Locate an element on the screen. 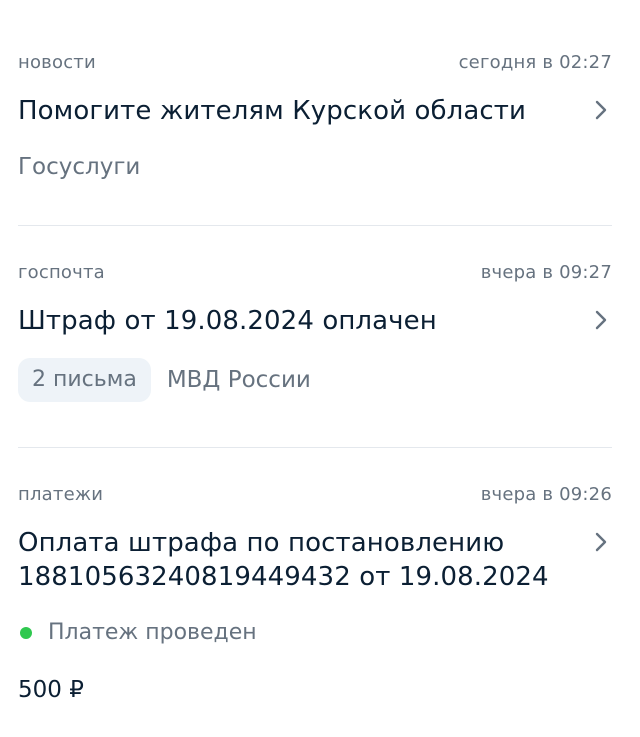 The image size is (640, 737). notification-category: новости is located at coordinates (57, 62).